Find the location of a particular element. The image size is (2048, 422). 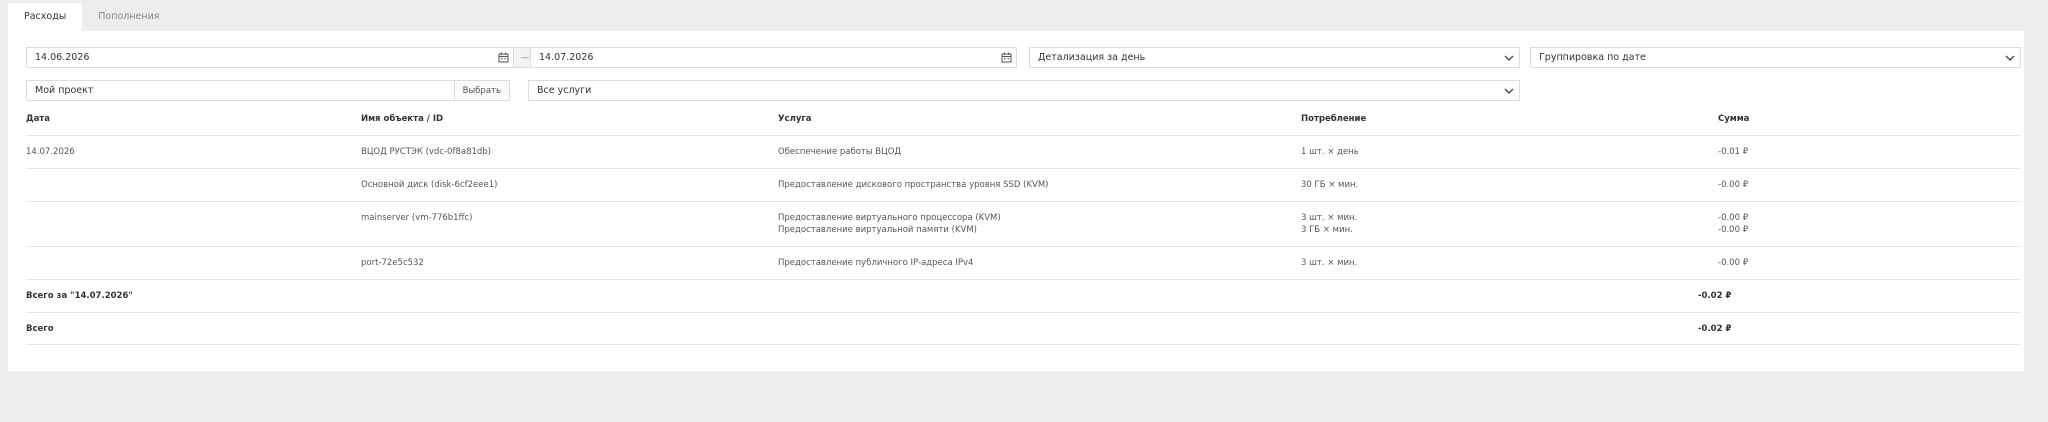

header-divider is located at coordinates (1023, 135).